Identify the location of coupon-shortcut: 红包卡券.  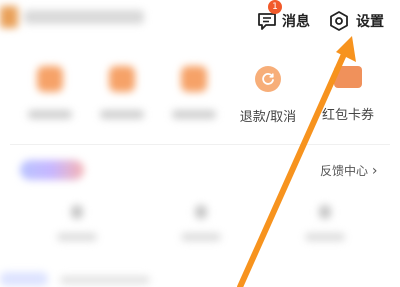
(348, 94).